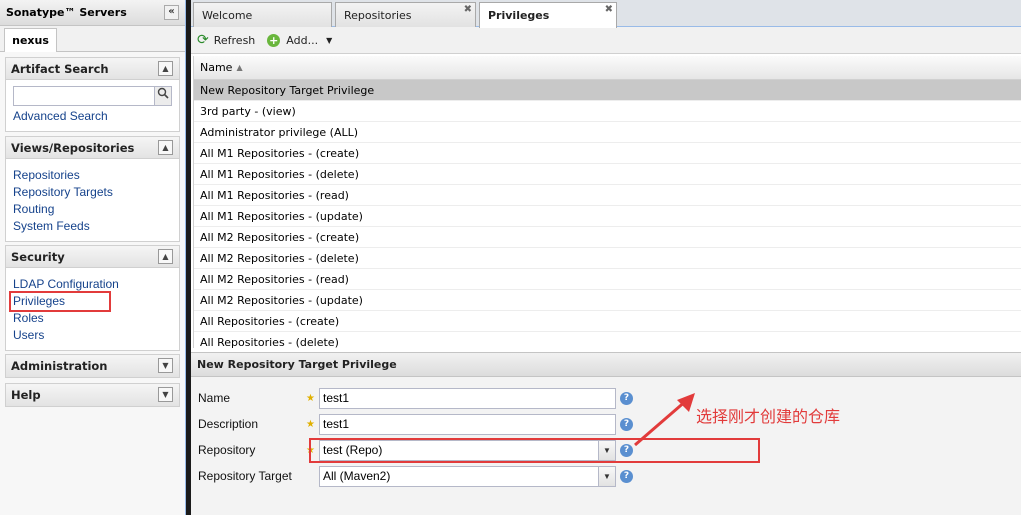  I want to click on table-row: All M1 Repositories - (create), so click(607, 153).